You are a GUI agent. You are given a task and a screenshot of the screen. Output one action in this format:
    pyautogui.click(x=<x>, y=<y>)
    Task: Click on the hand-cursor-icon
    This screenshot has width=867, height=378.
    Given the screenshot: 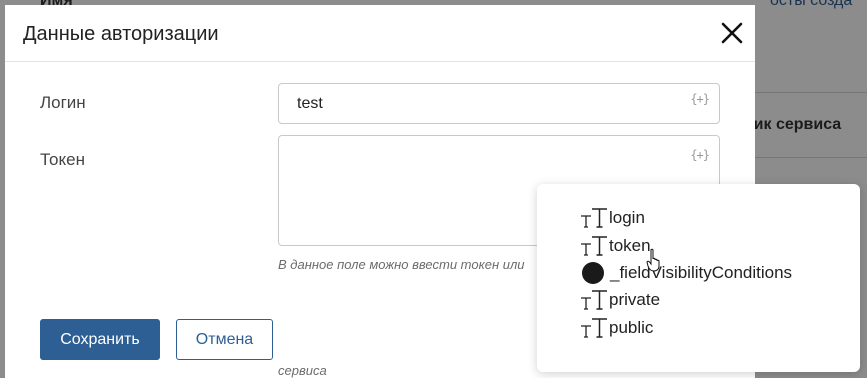 What is the action you would take?
    pyautogui.click(x=653, y=260)
    